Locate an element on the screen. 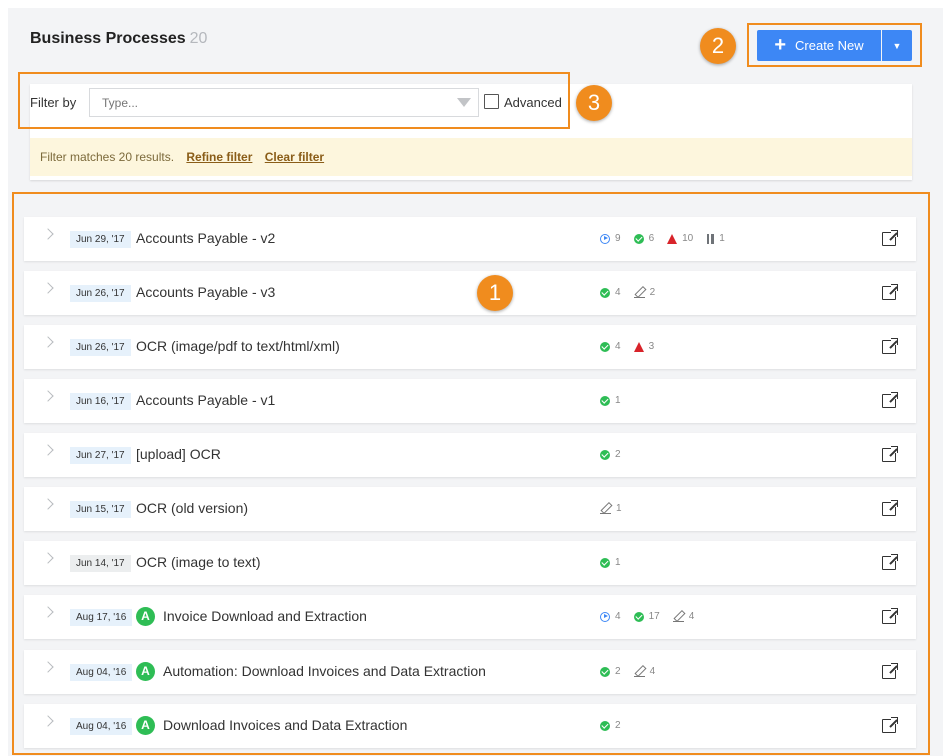  callout-badge-3: 3 is located at coordinates (594, 103).